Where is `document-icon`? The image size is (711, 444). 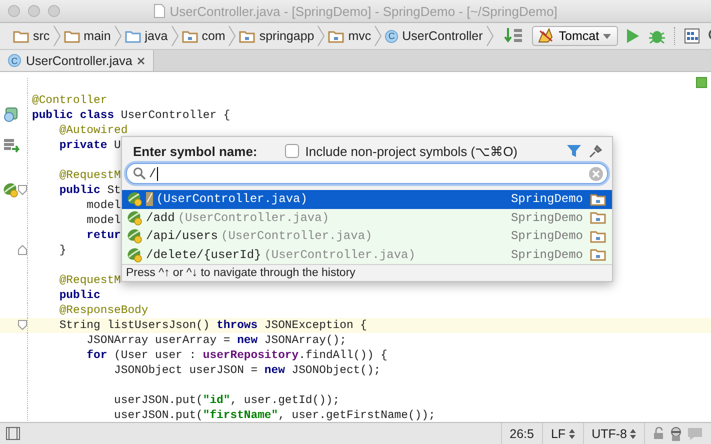
document-icon is located at coordinates (159, 11).